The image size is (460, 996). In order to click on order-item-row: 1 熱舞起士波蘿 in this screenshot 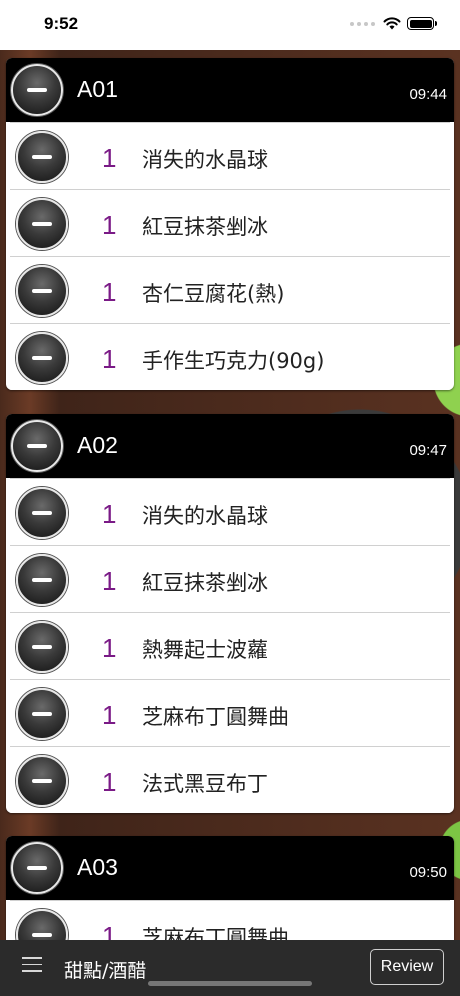, I will do `click(230, 645)`.